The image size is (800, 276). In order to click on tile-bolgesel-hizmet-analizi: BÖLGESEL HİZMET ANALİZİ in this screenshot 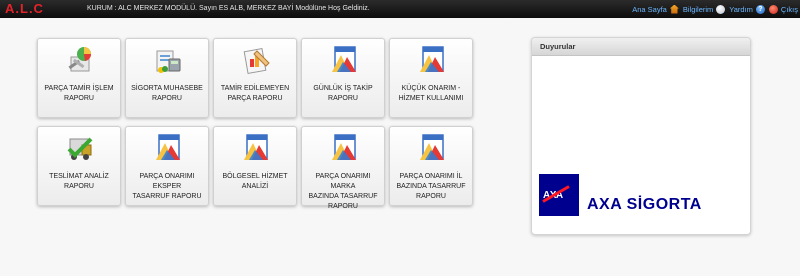, I will do `click(255, 166)`.